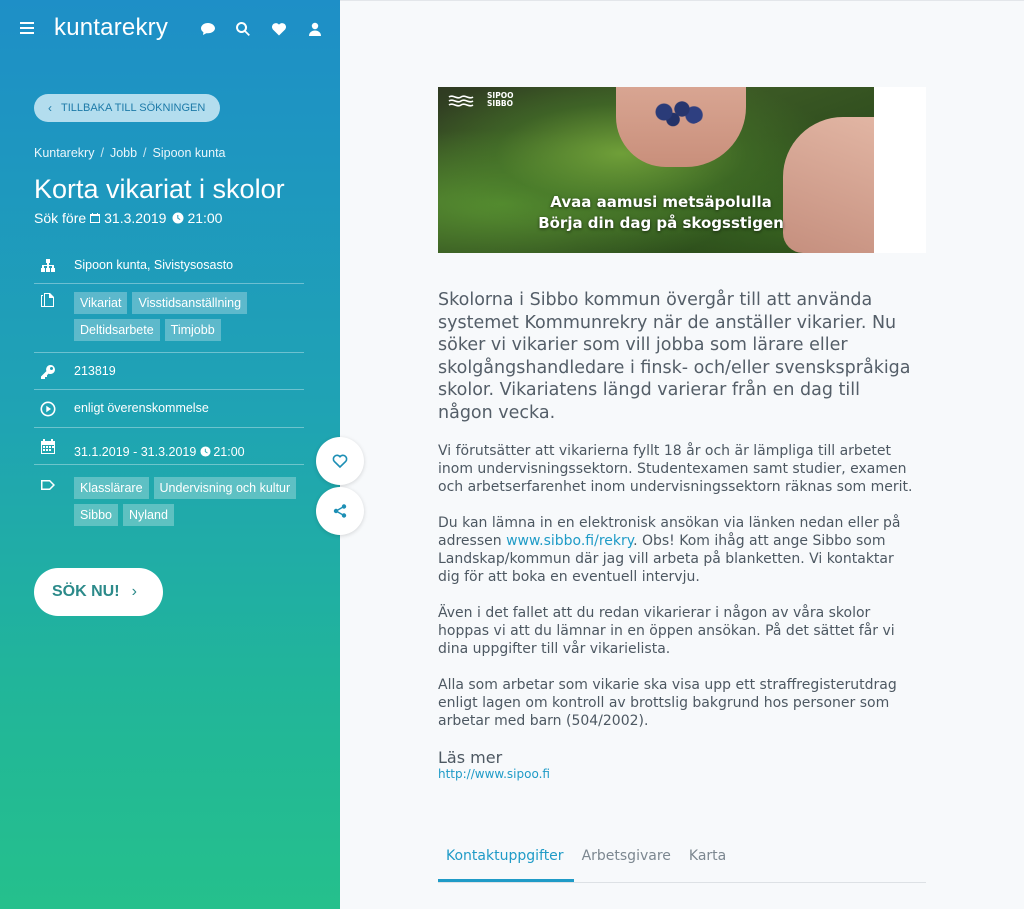  I want to click on chevron-right-icon: ›, so click(134, 591).